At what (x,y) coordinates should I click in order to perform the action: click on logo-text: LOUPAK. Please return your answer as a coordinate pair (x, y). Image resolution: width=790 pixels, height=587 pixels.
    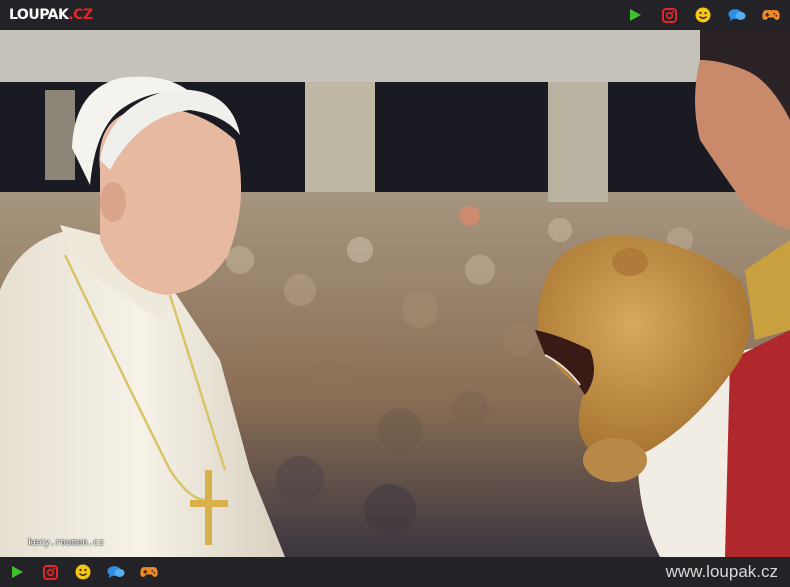
    Looking at the image, I should click on (39, 15).